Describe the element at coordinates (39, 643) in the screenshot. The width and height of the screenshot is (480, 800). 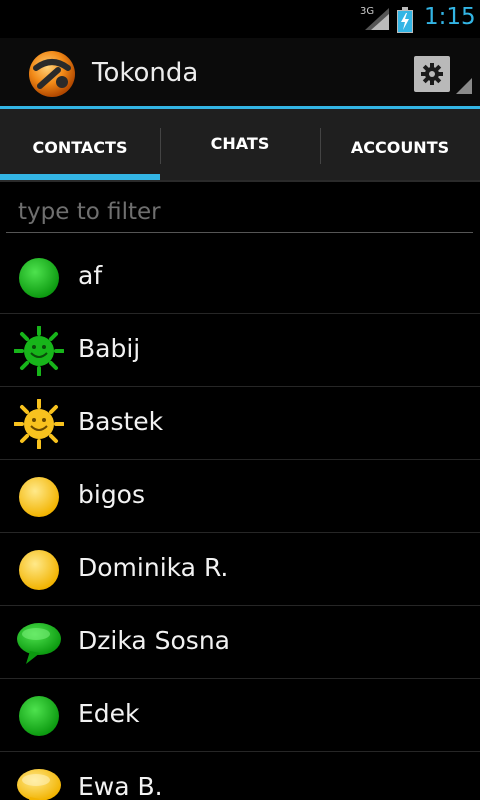
I see `green-speech-bubble-icon` at that location.